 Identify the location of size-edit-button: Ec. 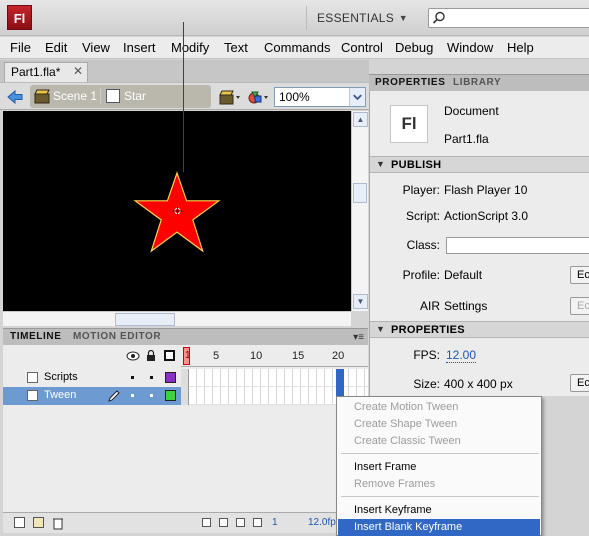
(579, 383).